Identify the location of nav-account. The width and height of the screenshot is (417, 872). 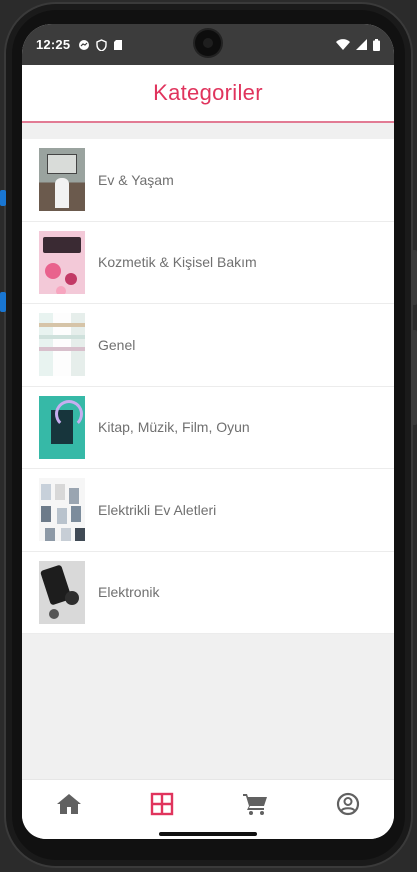
(348, 804).